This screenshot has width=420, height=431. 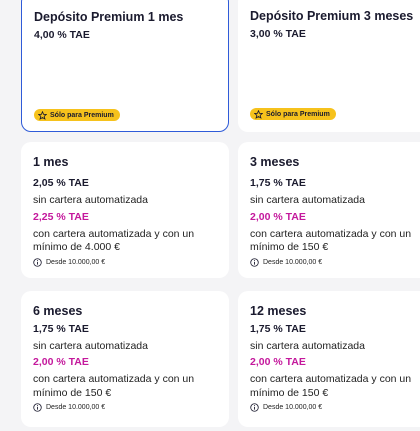 I want to click on card-title: Depósito Premium 3 meses, so click(x=332, y=16).